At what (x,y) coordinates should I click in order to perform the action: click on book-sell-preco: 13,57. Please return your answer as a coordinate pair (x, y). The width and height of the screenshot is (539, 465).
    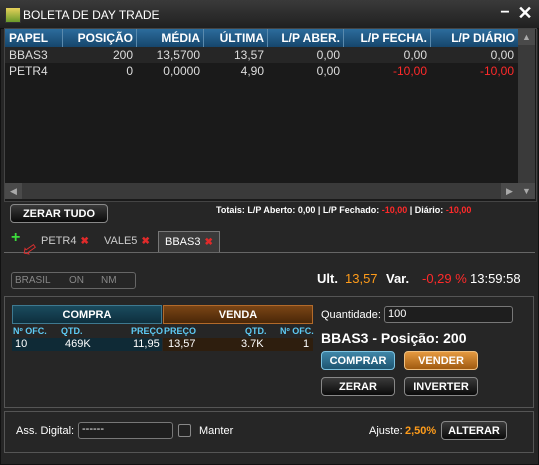
    Looking at the image, I should click on (182, 344).